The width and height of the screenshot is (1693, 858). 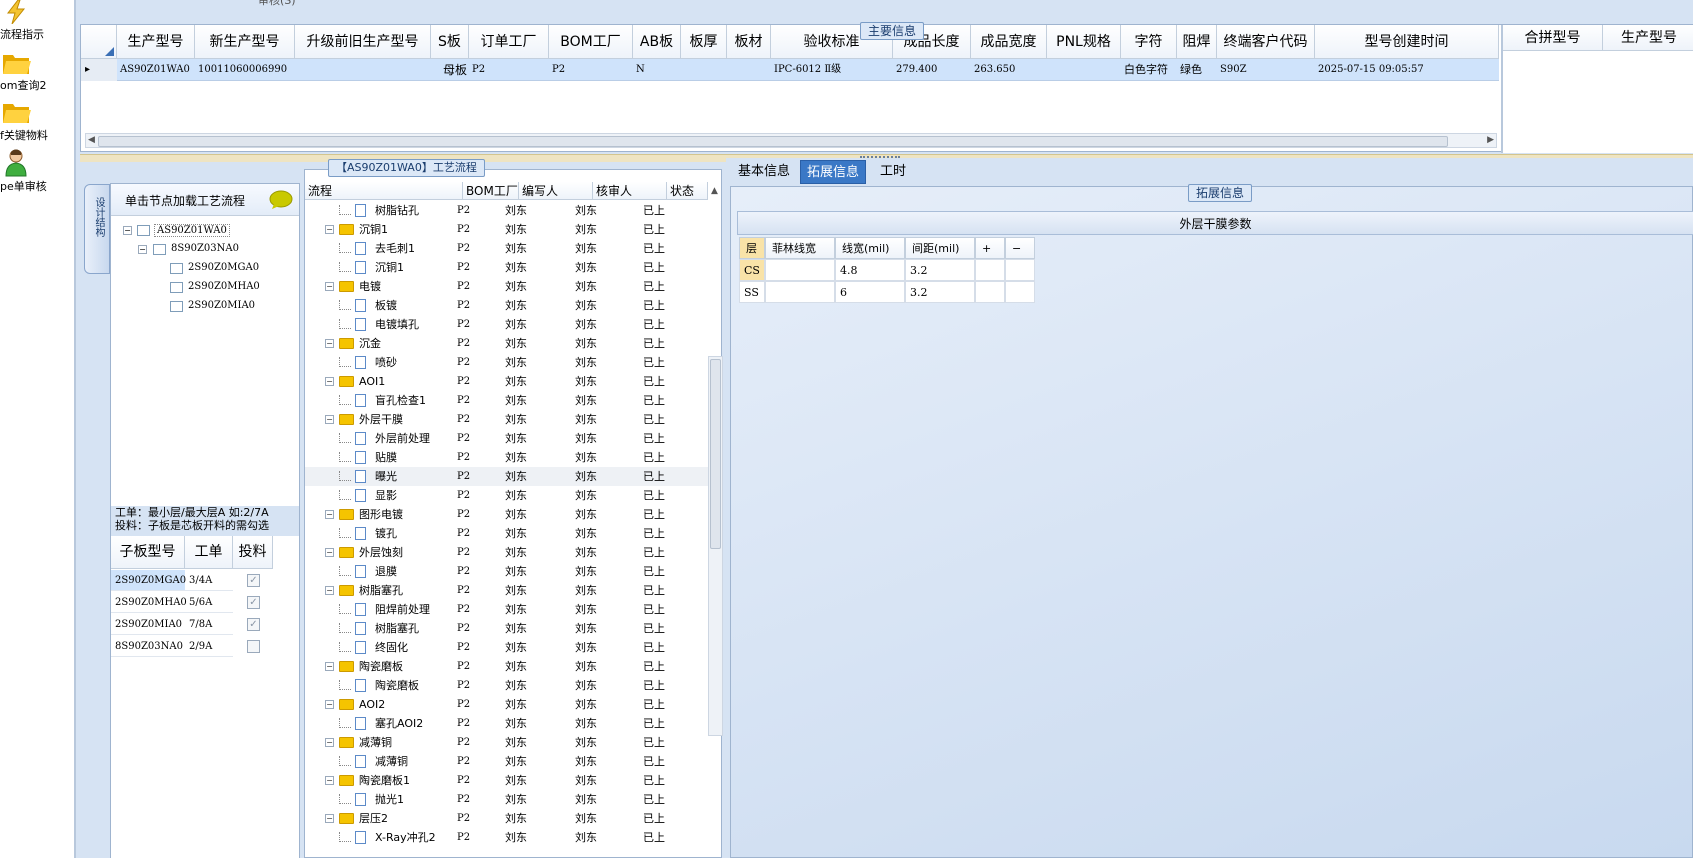 What do you see at coordinates (1009, 42) in the screenshot?
I see `col-finished-width: 成品宽度` at bounding box center [1009, 42].